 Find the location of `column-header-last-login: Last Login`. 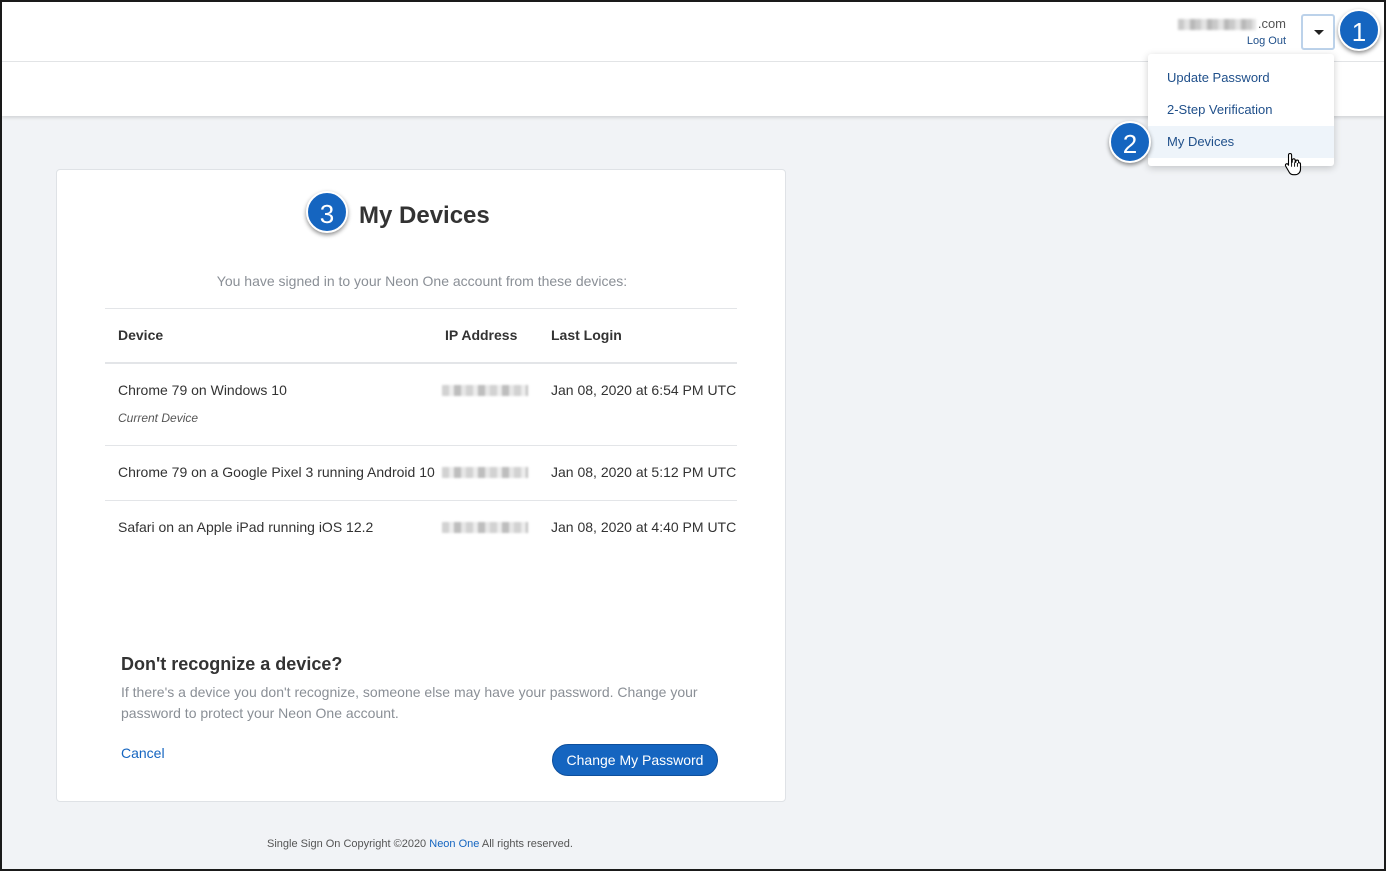

column-header-last-login: Last Login is located at coordinates (644, 336).